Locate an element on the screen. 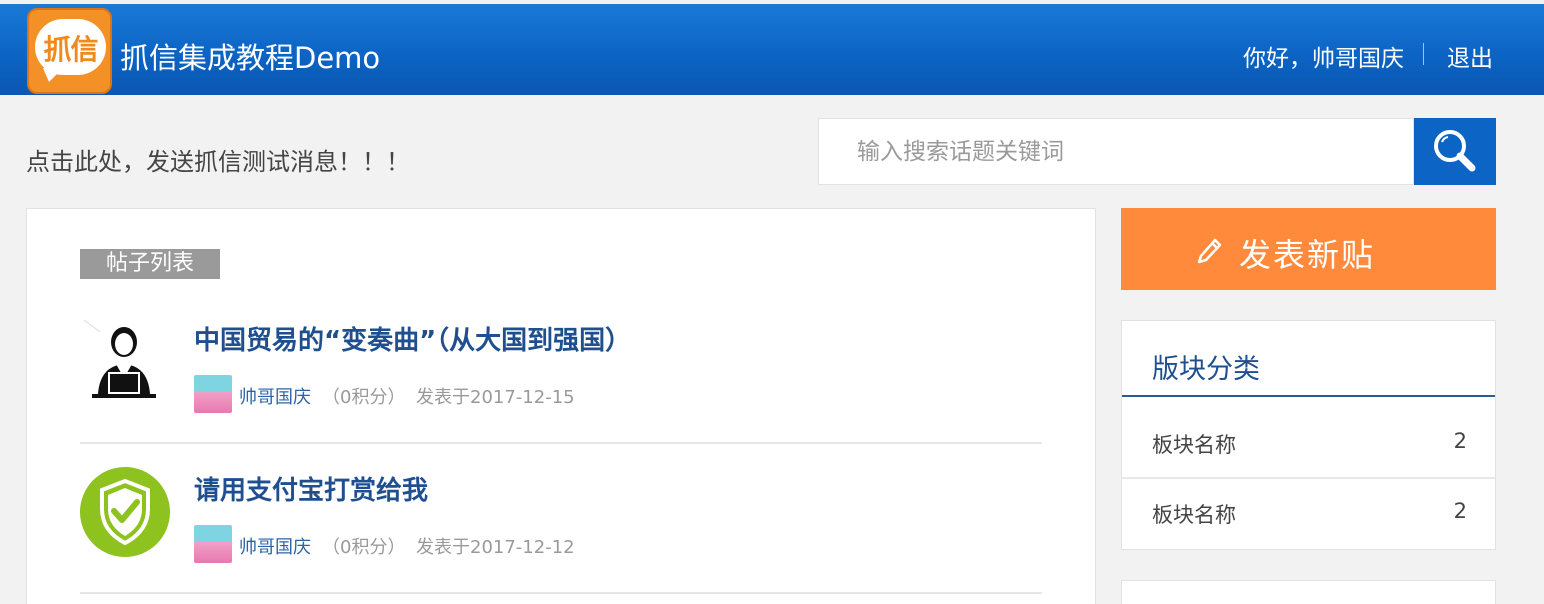 The image size is (1544, 604). search-box is located at coordinates (1116, 151).